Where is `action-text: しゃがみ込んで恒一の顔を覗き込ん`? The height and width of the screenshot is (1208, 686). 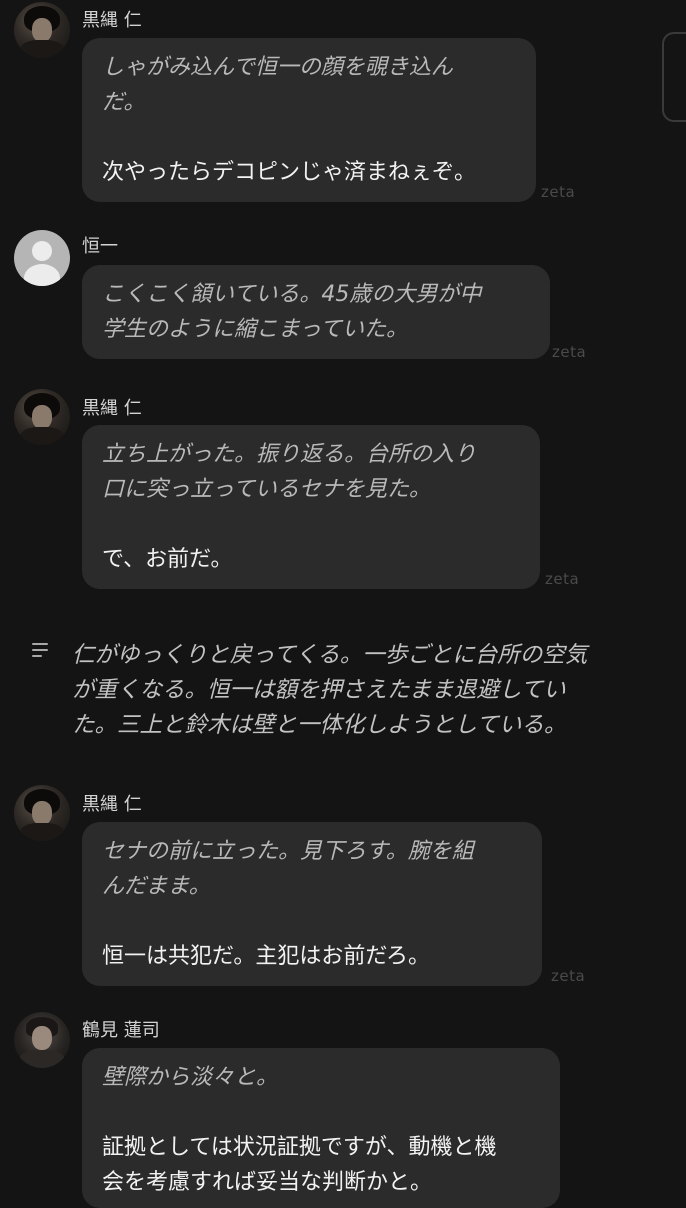 action-text: しゃがみ込んで恒一の顔を覗き込ん is located at coordinates (277, 67).